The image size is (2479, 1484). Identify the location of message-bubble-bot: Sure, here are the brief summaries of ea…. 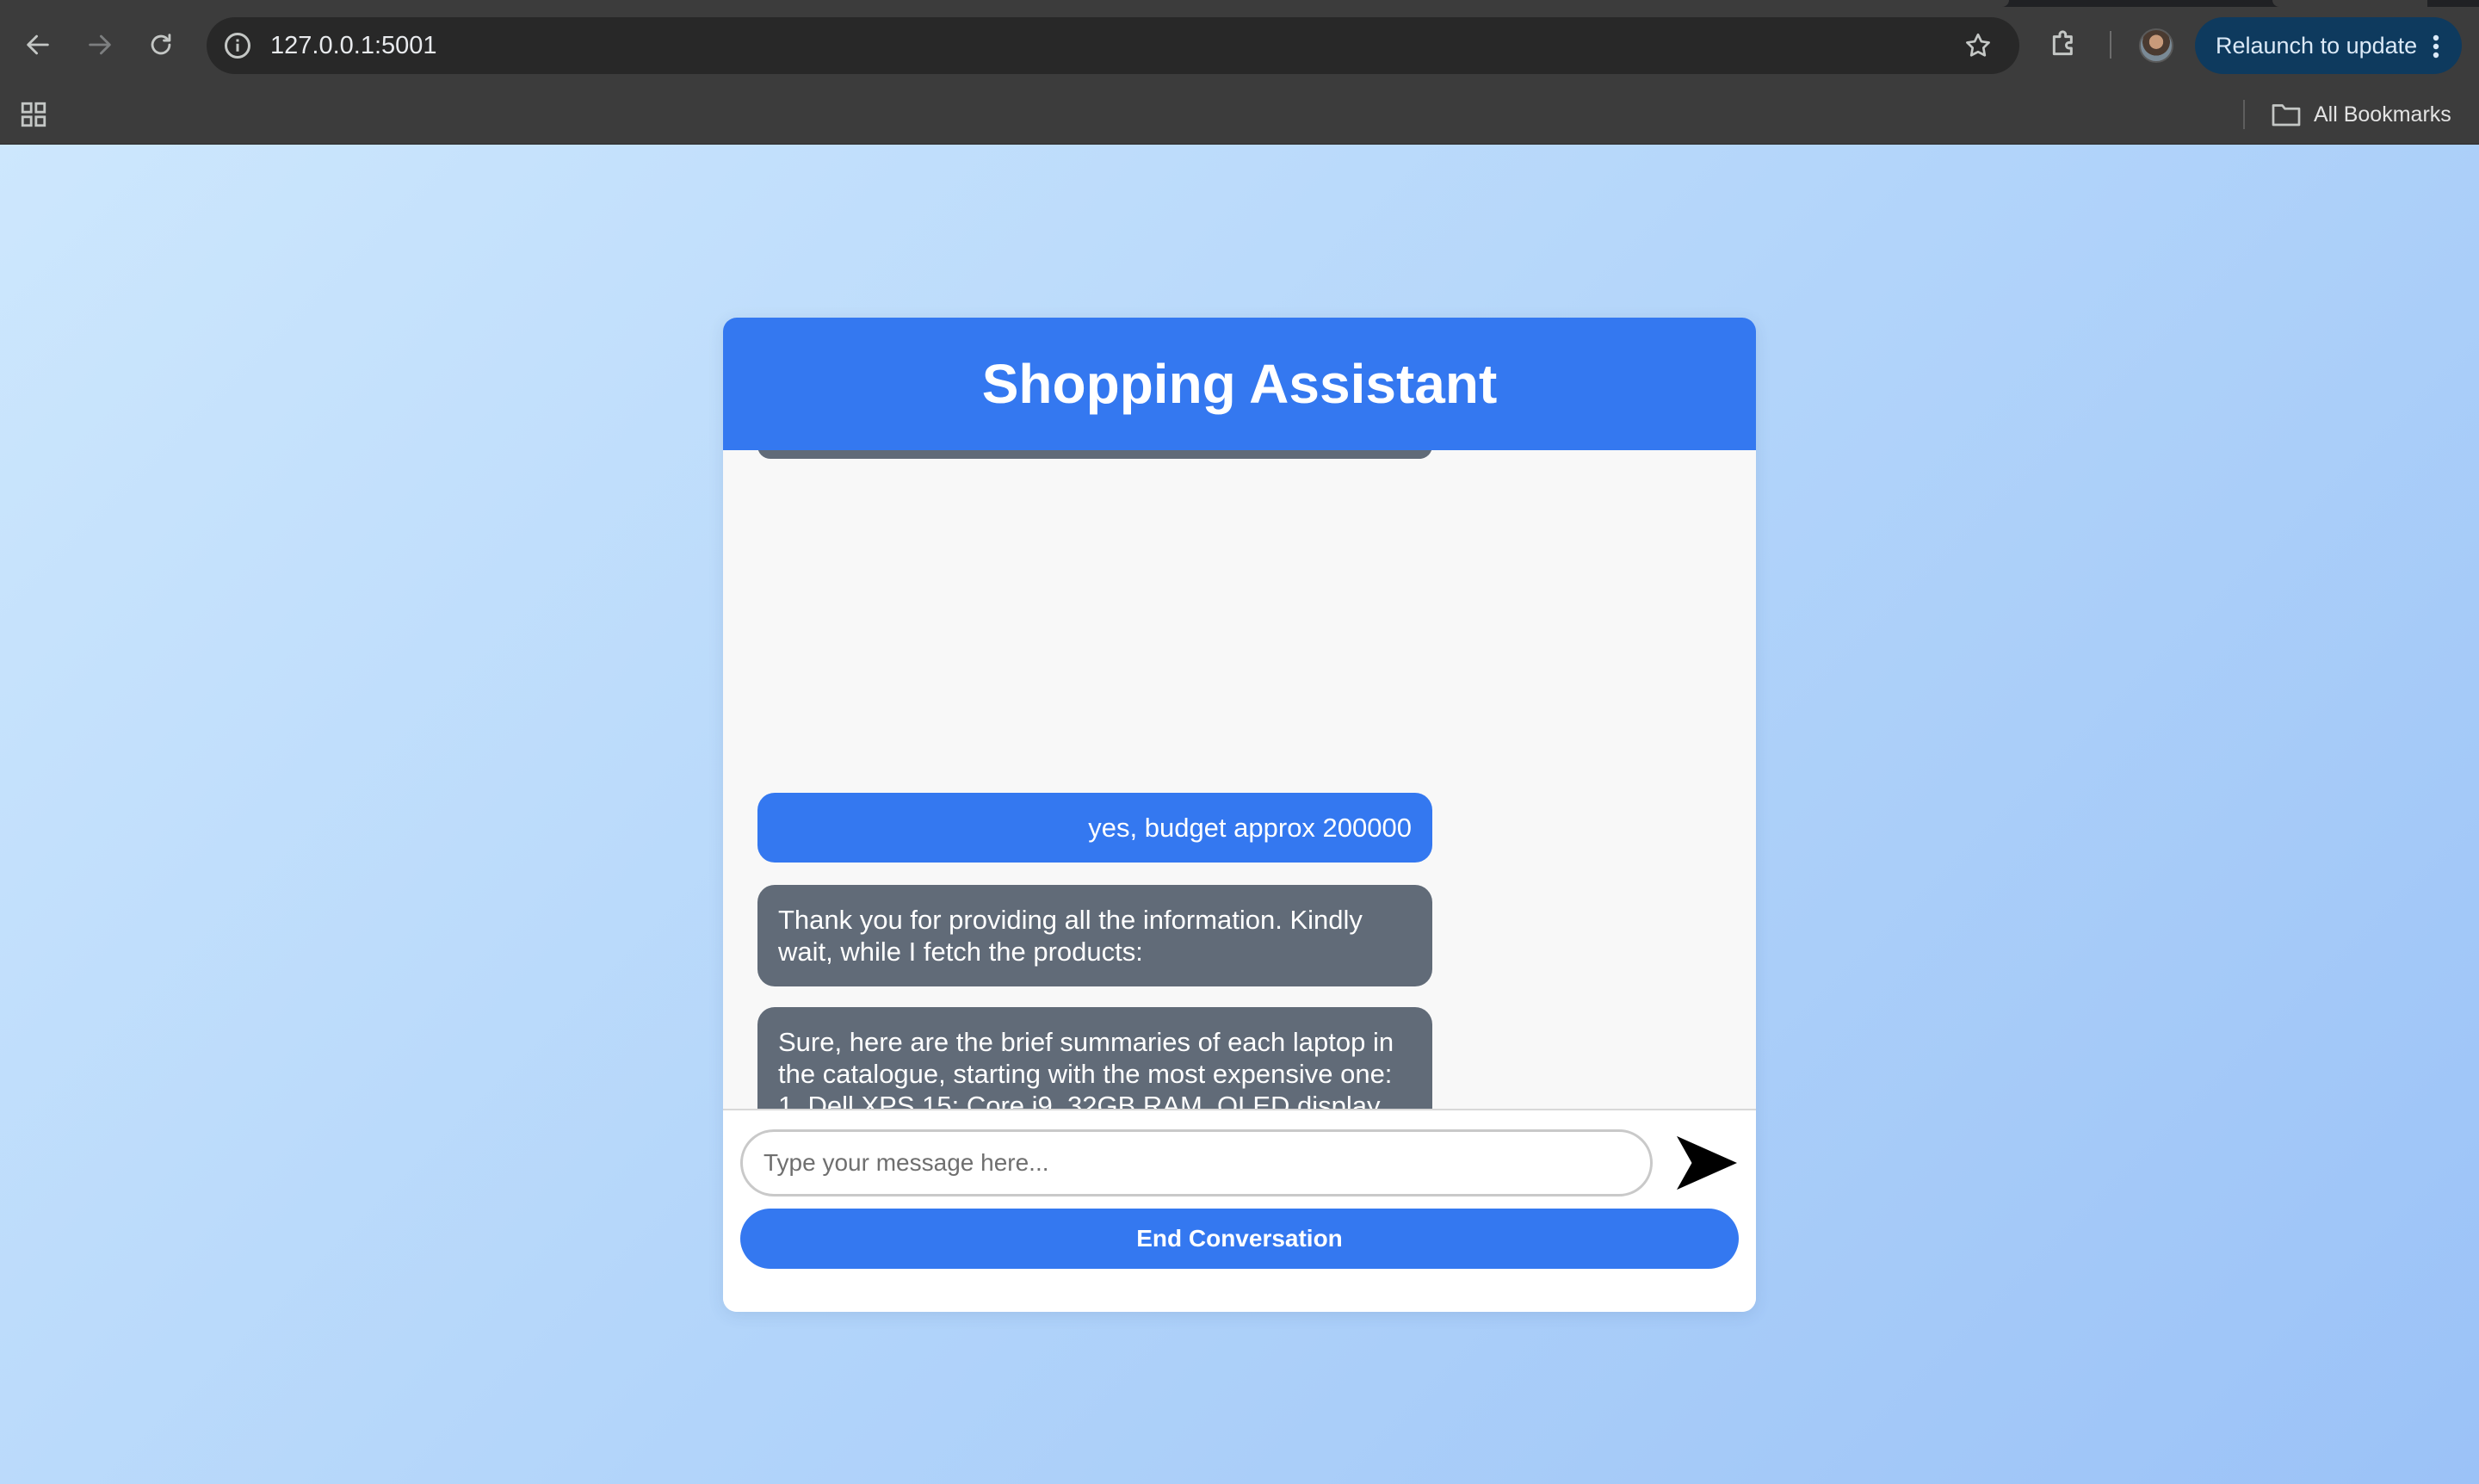
(1094, 1058).